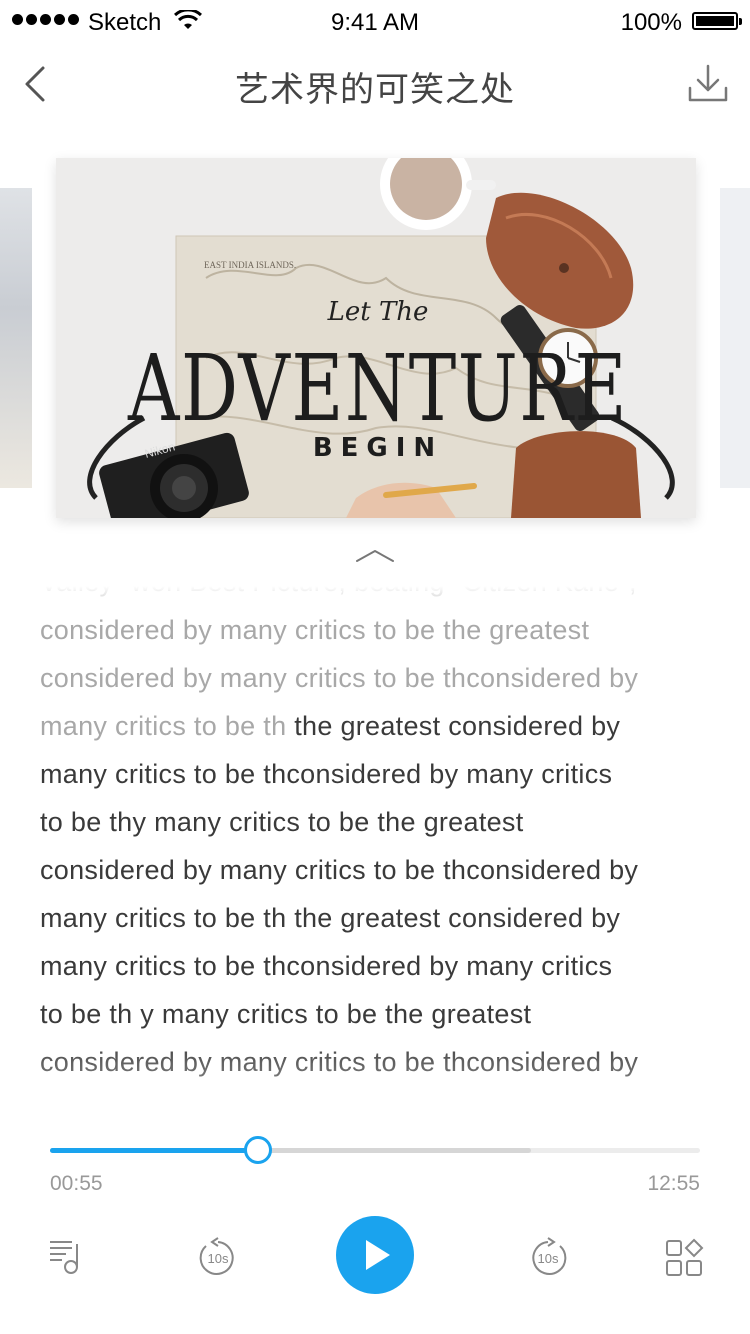 The image size is (750, 1334). What do you see at coordinates (378, 448) in the screenshot?
I see `cover-text-begin: BEGIN` at bounding box center [378, 448].